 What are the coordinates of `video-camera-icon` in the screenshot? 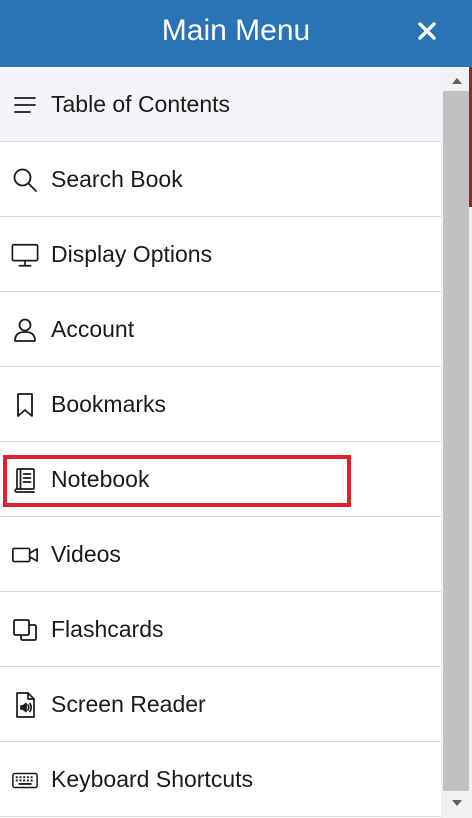 It's located at (25, 555).